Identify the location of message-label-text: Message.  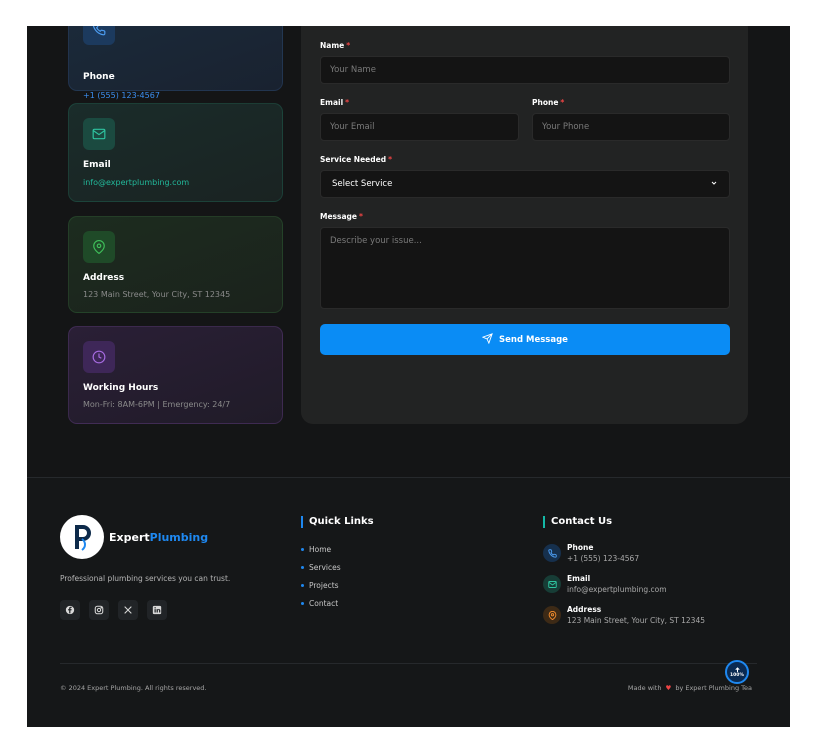
(338, 216).